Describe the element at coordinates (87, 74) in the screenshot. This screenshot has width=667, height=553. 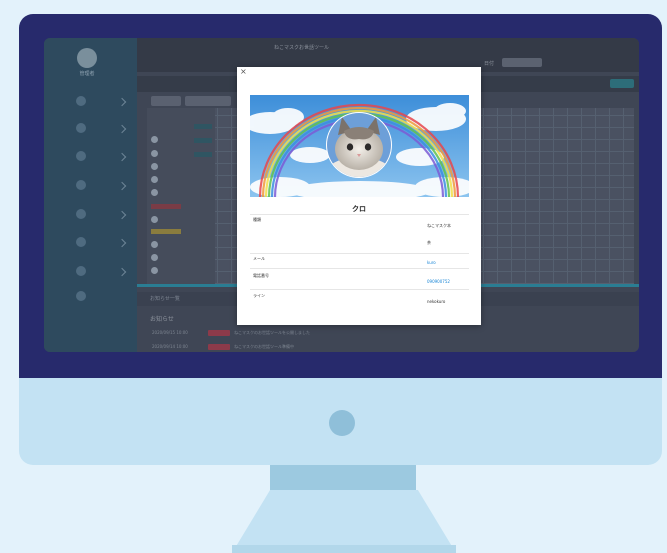
I see `sidebar-user-name: 管理者` at that location.